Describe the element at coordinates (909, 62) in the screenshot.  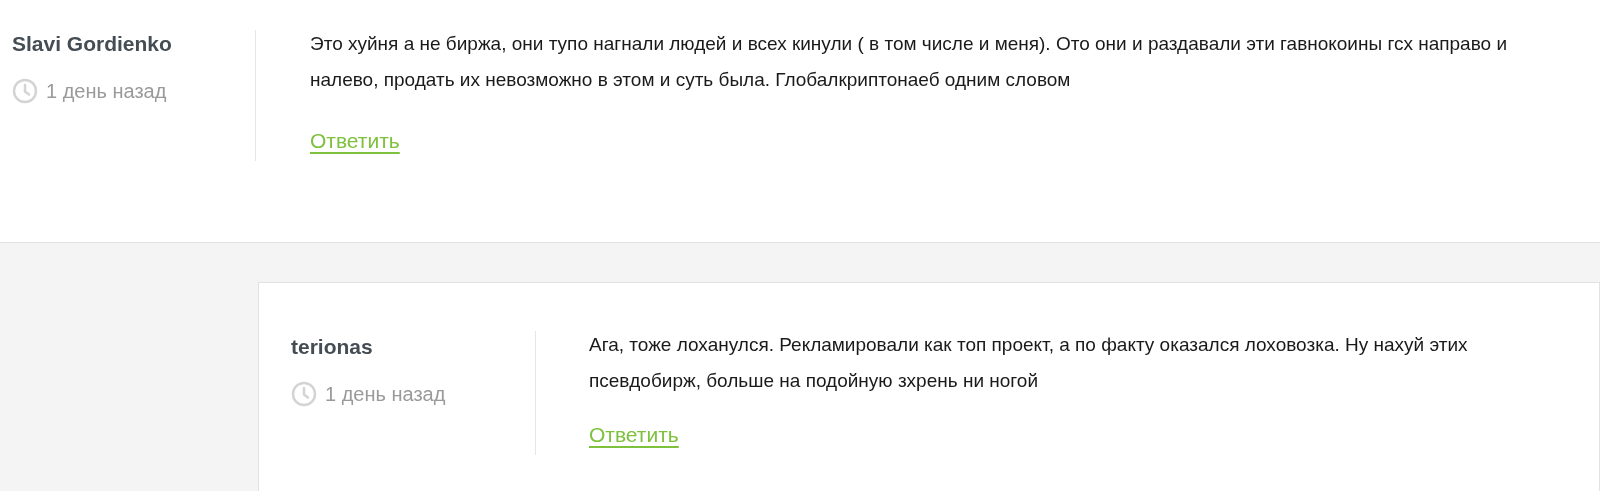
I see `comment-text: Это хуйня а не биржа, они тупо нагнали людей и всех кинули ( в том числе и меня). Ото они и раздавали эти гавнокоины гсх направо и налево, продать их невозможно в этом и суть была. Глобалкриптонаеб одним словом` at that location.